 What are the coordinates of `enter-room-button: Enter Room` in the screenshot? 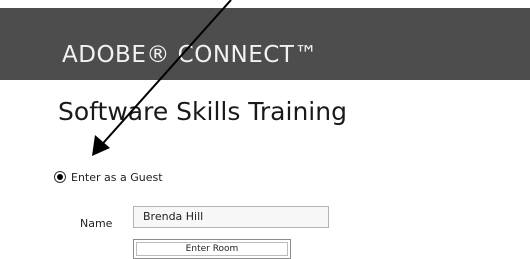 It's located at (212, 249).